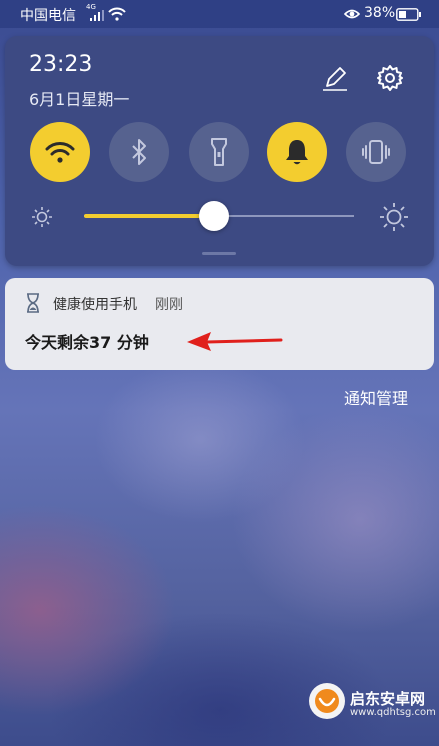  What do you see at coordinates (87, 342) in the screenshot?
I see `notification-body: 今天剩余37 分钟` at bounding box center [87, 342].